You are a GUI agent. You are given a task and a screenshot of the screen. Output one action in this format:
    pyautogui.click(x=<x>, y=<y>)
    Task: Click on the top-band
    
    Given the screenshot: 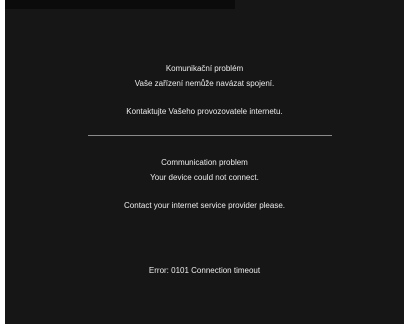 What is the action you would take?
    pyautogui.click(x=120, y=4)
    